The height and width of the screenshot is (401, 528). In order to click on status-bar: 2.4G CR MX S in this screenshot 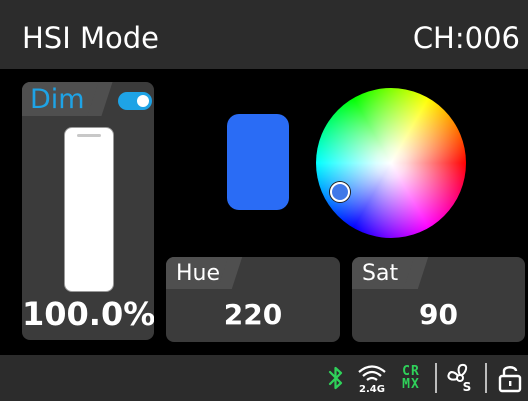, I will do `click(264, 378)`.